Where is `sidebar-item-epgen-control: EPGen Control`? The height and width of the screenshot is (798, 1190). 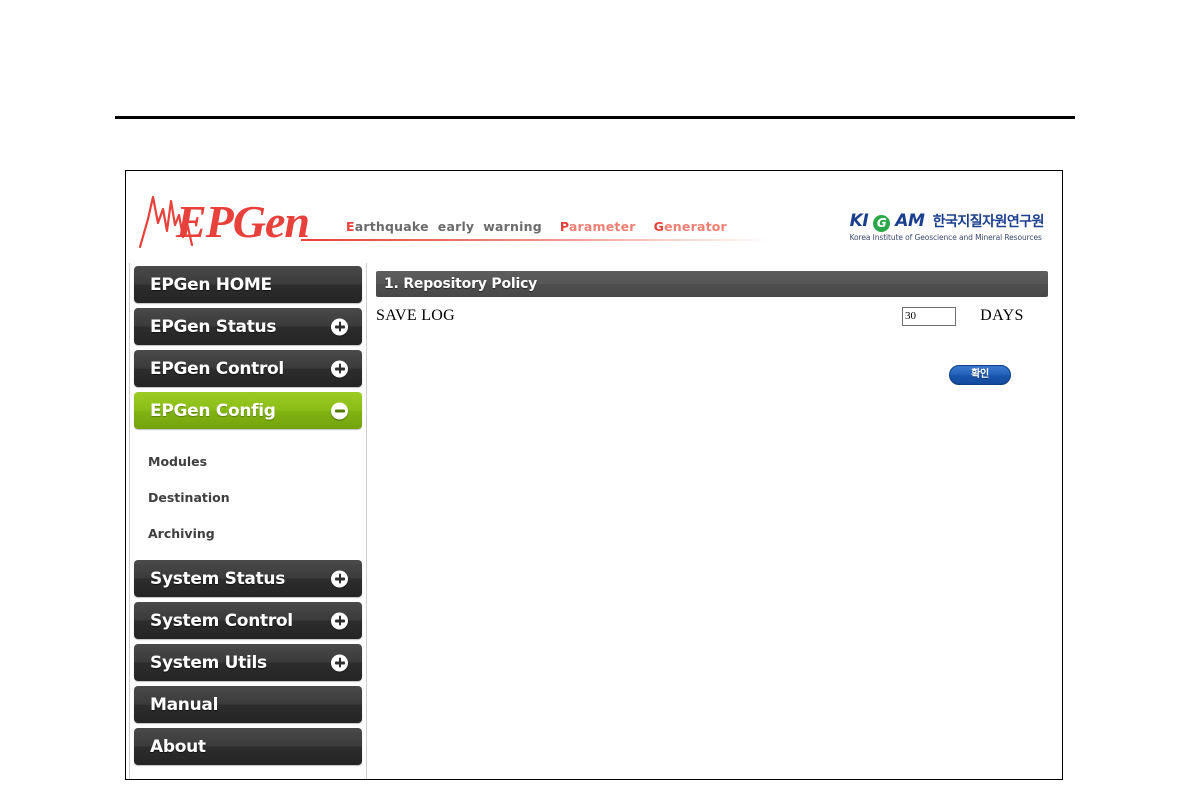 sidebar-item-epgen-control: EPGen Control is located at coordinates (248, 368).